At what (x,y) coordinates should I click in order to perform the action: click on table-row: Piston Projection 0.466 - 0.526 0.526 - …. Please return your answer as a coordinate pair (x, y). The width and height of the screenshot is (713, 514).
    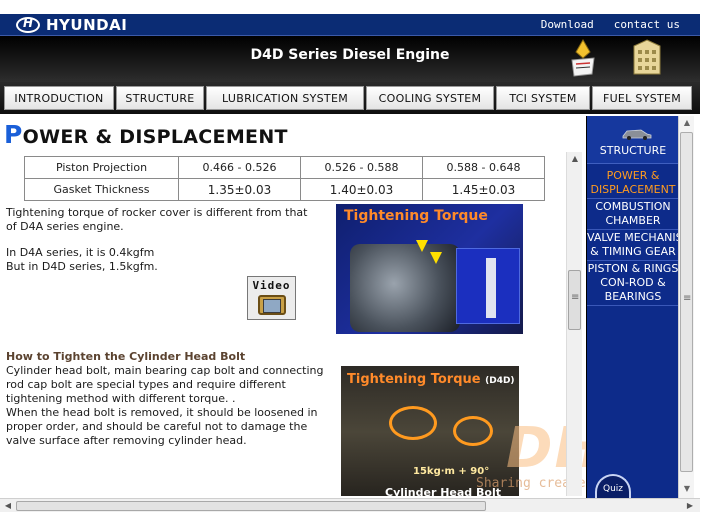
    Looking at the image, I should click on (284, 167).